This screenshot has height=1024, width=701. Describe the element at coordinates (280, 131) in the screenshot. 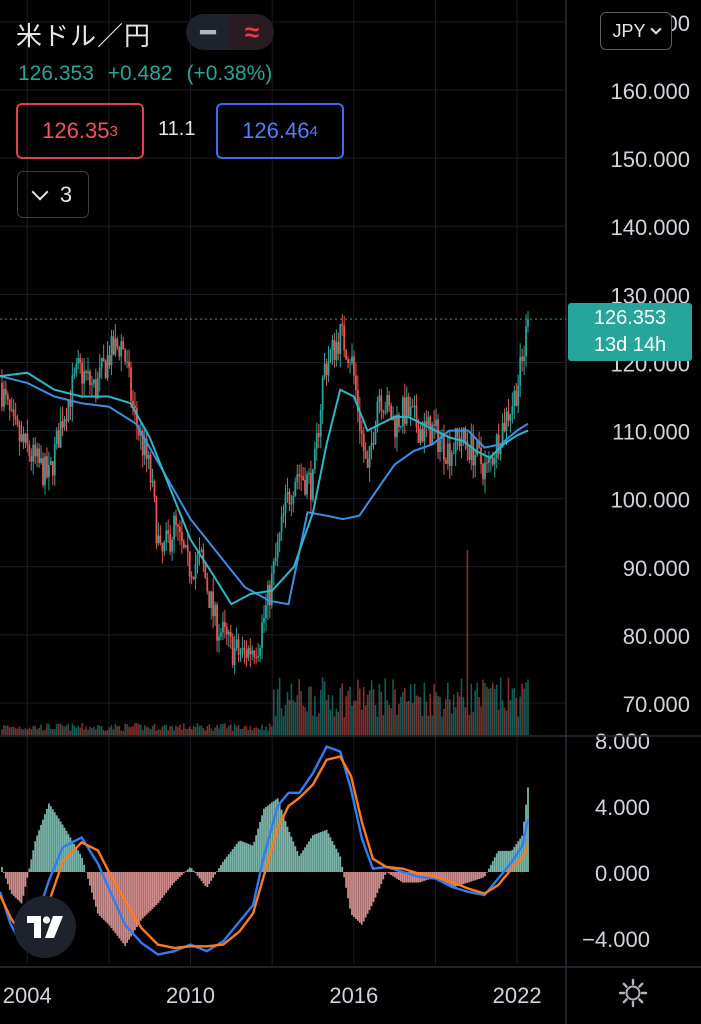

I see `buy-button: 126.46 4` at that location.